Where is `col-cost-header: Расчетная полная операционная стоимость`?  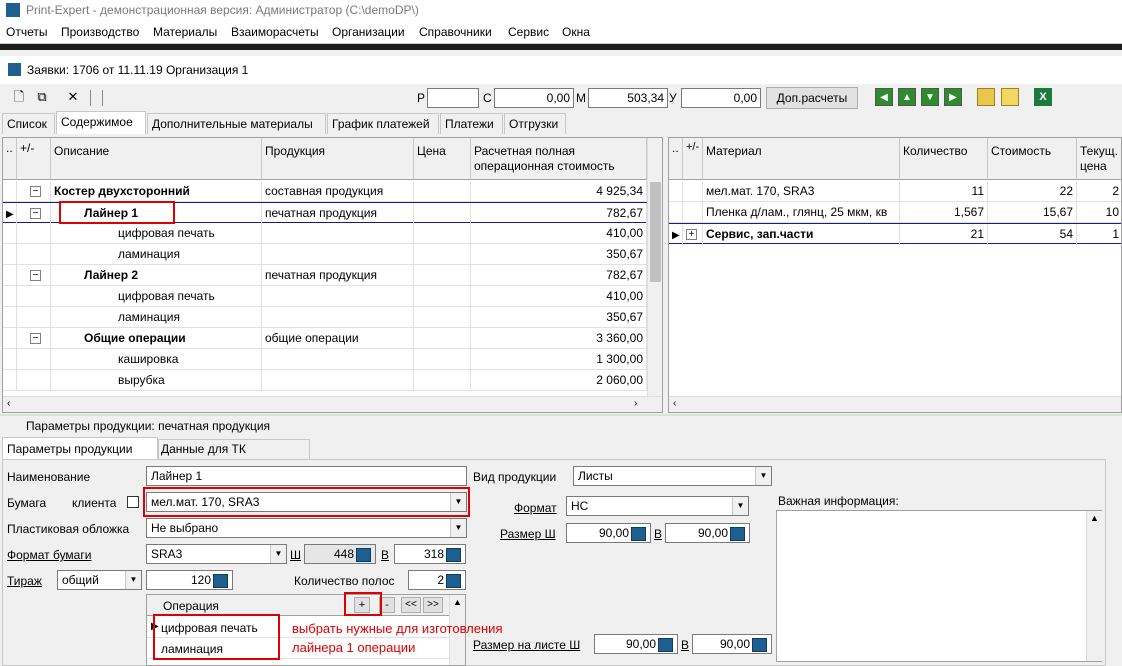 col-cost-header: Расчетная полная операционная стоимость is located at coordinates (559, 159).